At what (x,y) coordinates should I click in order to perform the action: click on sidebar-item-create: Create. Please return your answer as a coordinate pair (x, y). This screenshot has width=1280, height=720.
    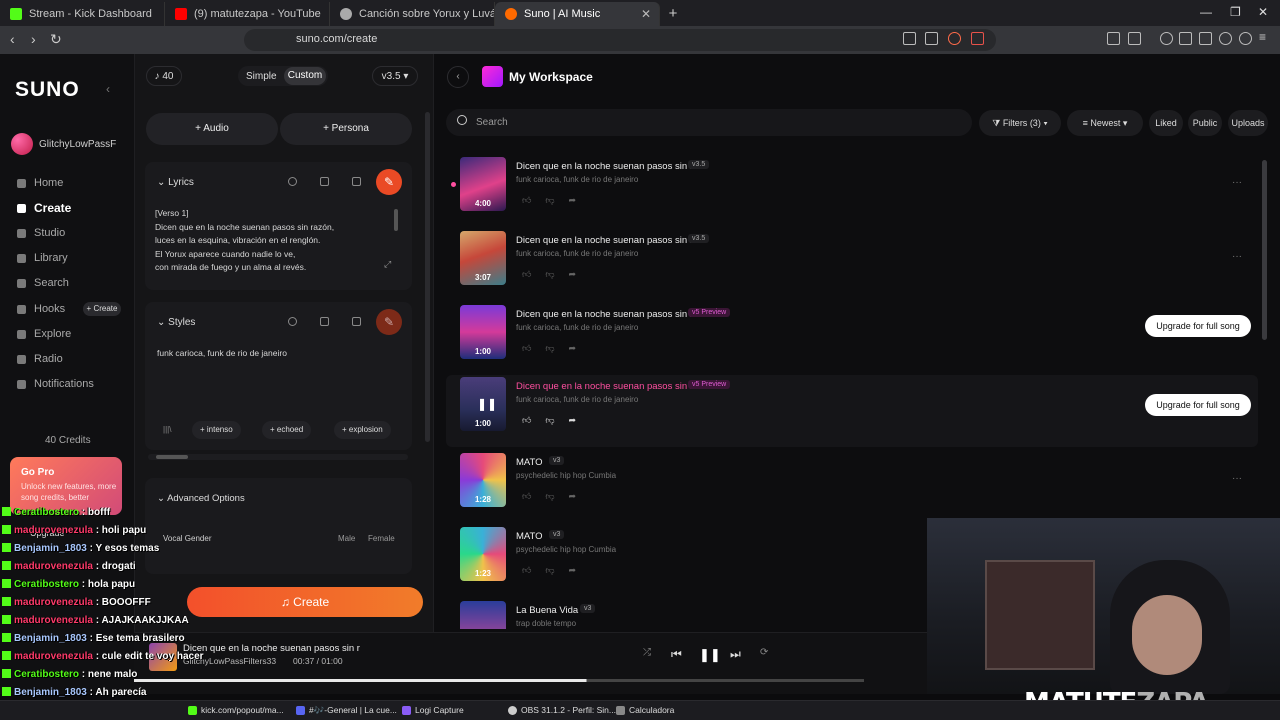
    Looking at the image, I should click on (44, 208).